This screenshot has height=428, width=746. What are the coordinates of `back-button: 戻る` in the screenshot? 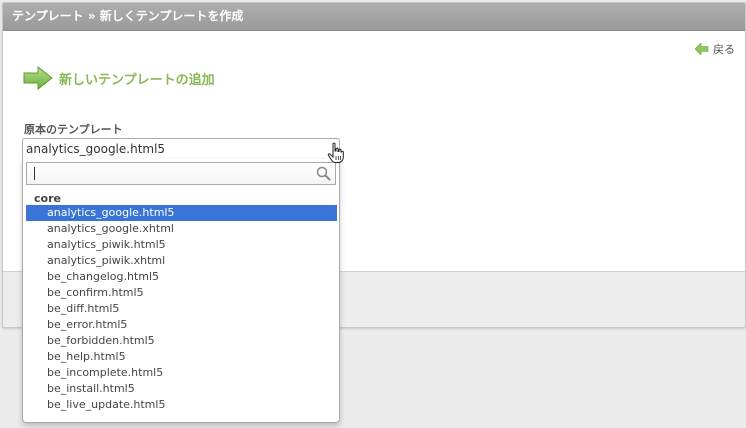 It's located at (715, 49).